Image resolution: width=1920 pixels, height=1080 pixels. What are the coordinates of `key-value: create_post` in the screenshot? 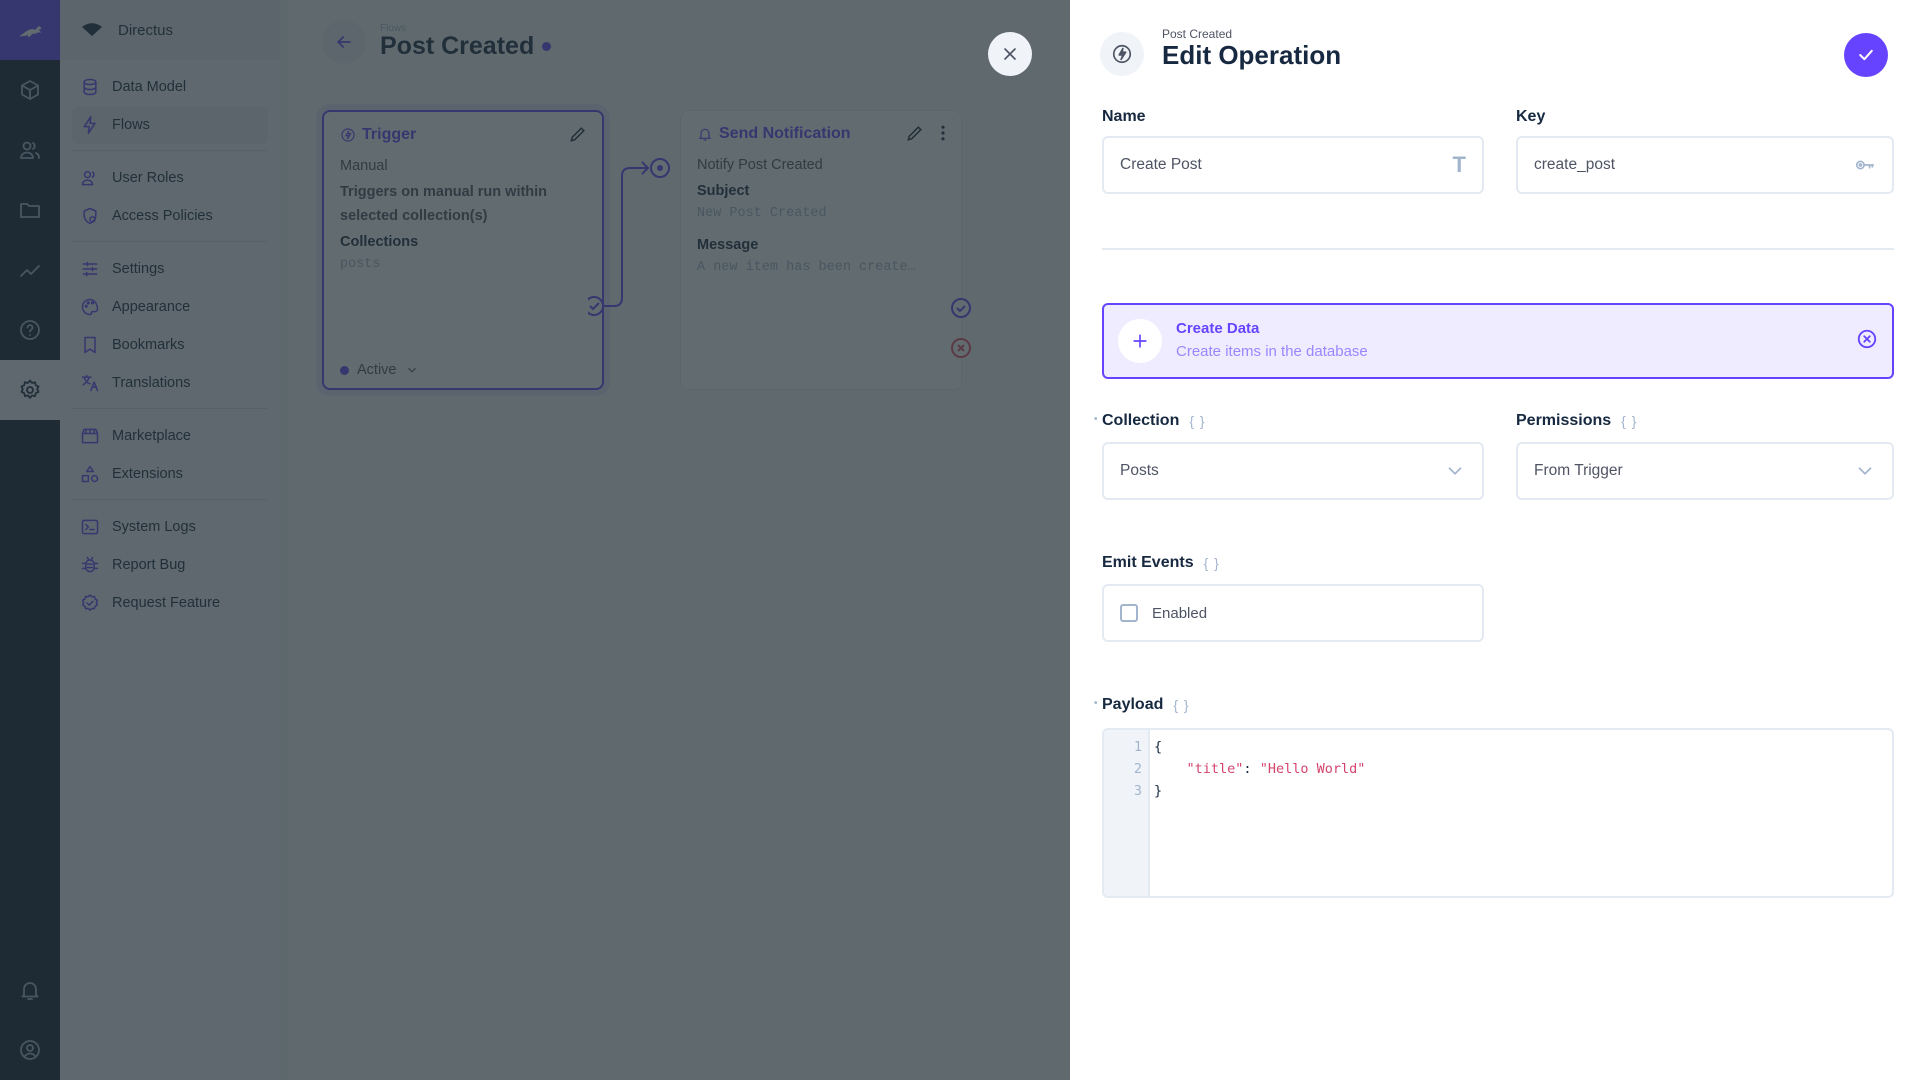 It's located at (1574, 164).